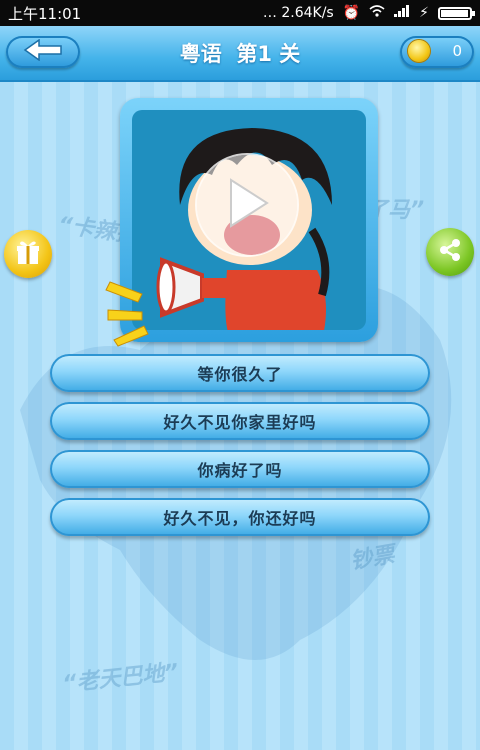 Image resolution: width=480 pixels, height=750 pixels. What do you see at coordinates (402, 13) in the screenshot?
I see `signal-icon` at bounding box center [402, 13].